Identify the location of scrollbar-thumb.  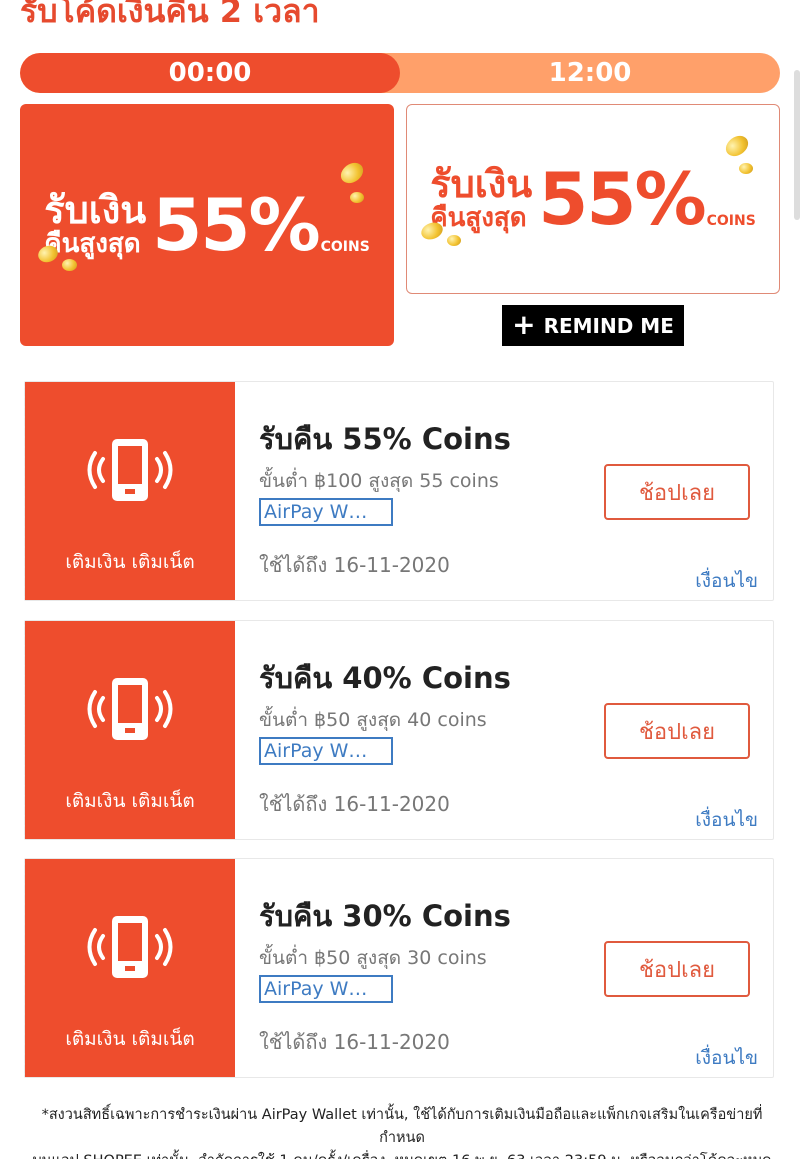
(797, 145).